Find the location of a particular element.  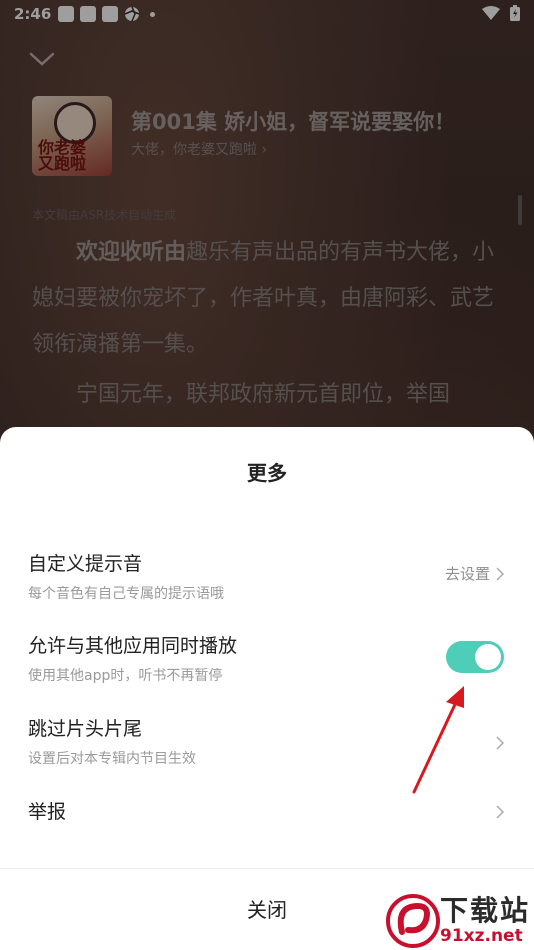

row-desc: 设置后对本专辑内节目生效 is located at coordinates (112, 759).